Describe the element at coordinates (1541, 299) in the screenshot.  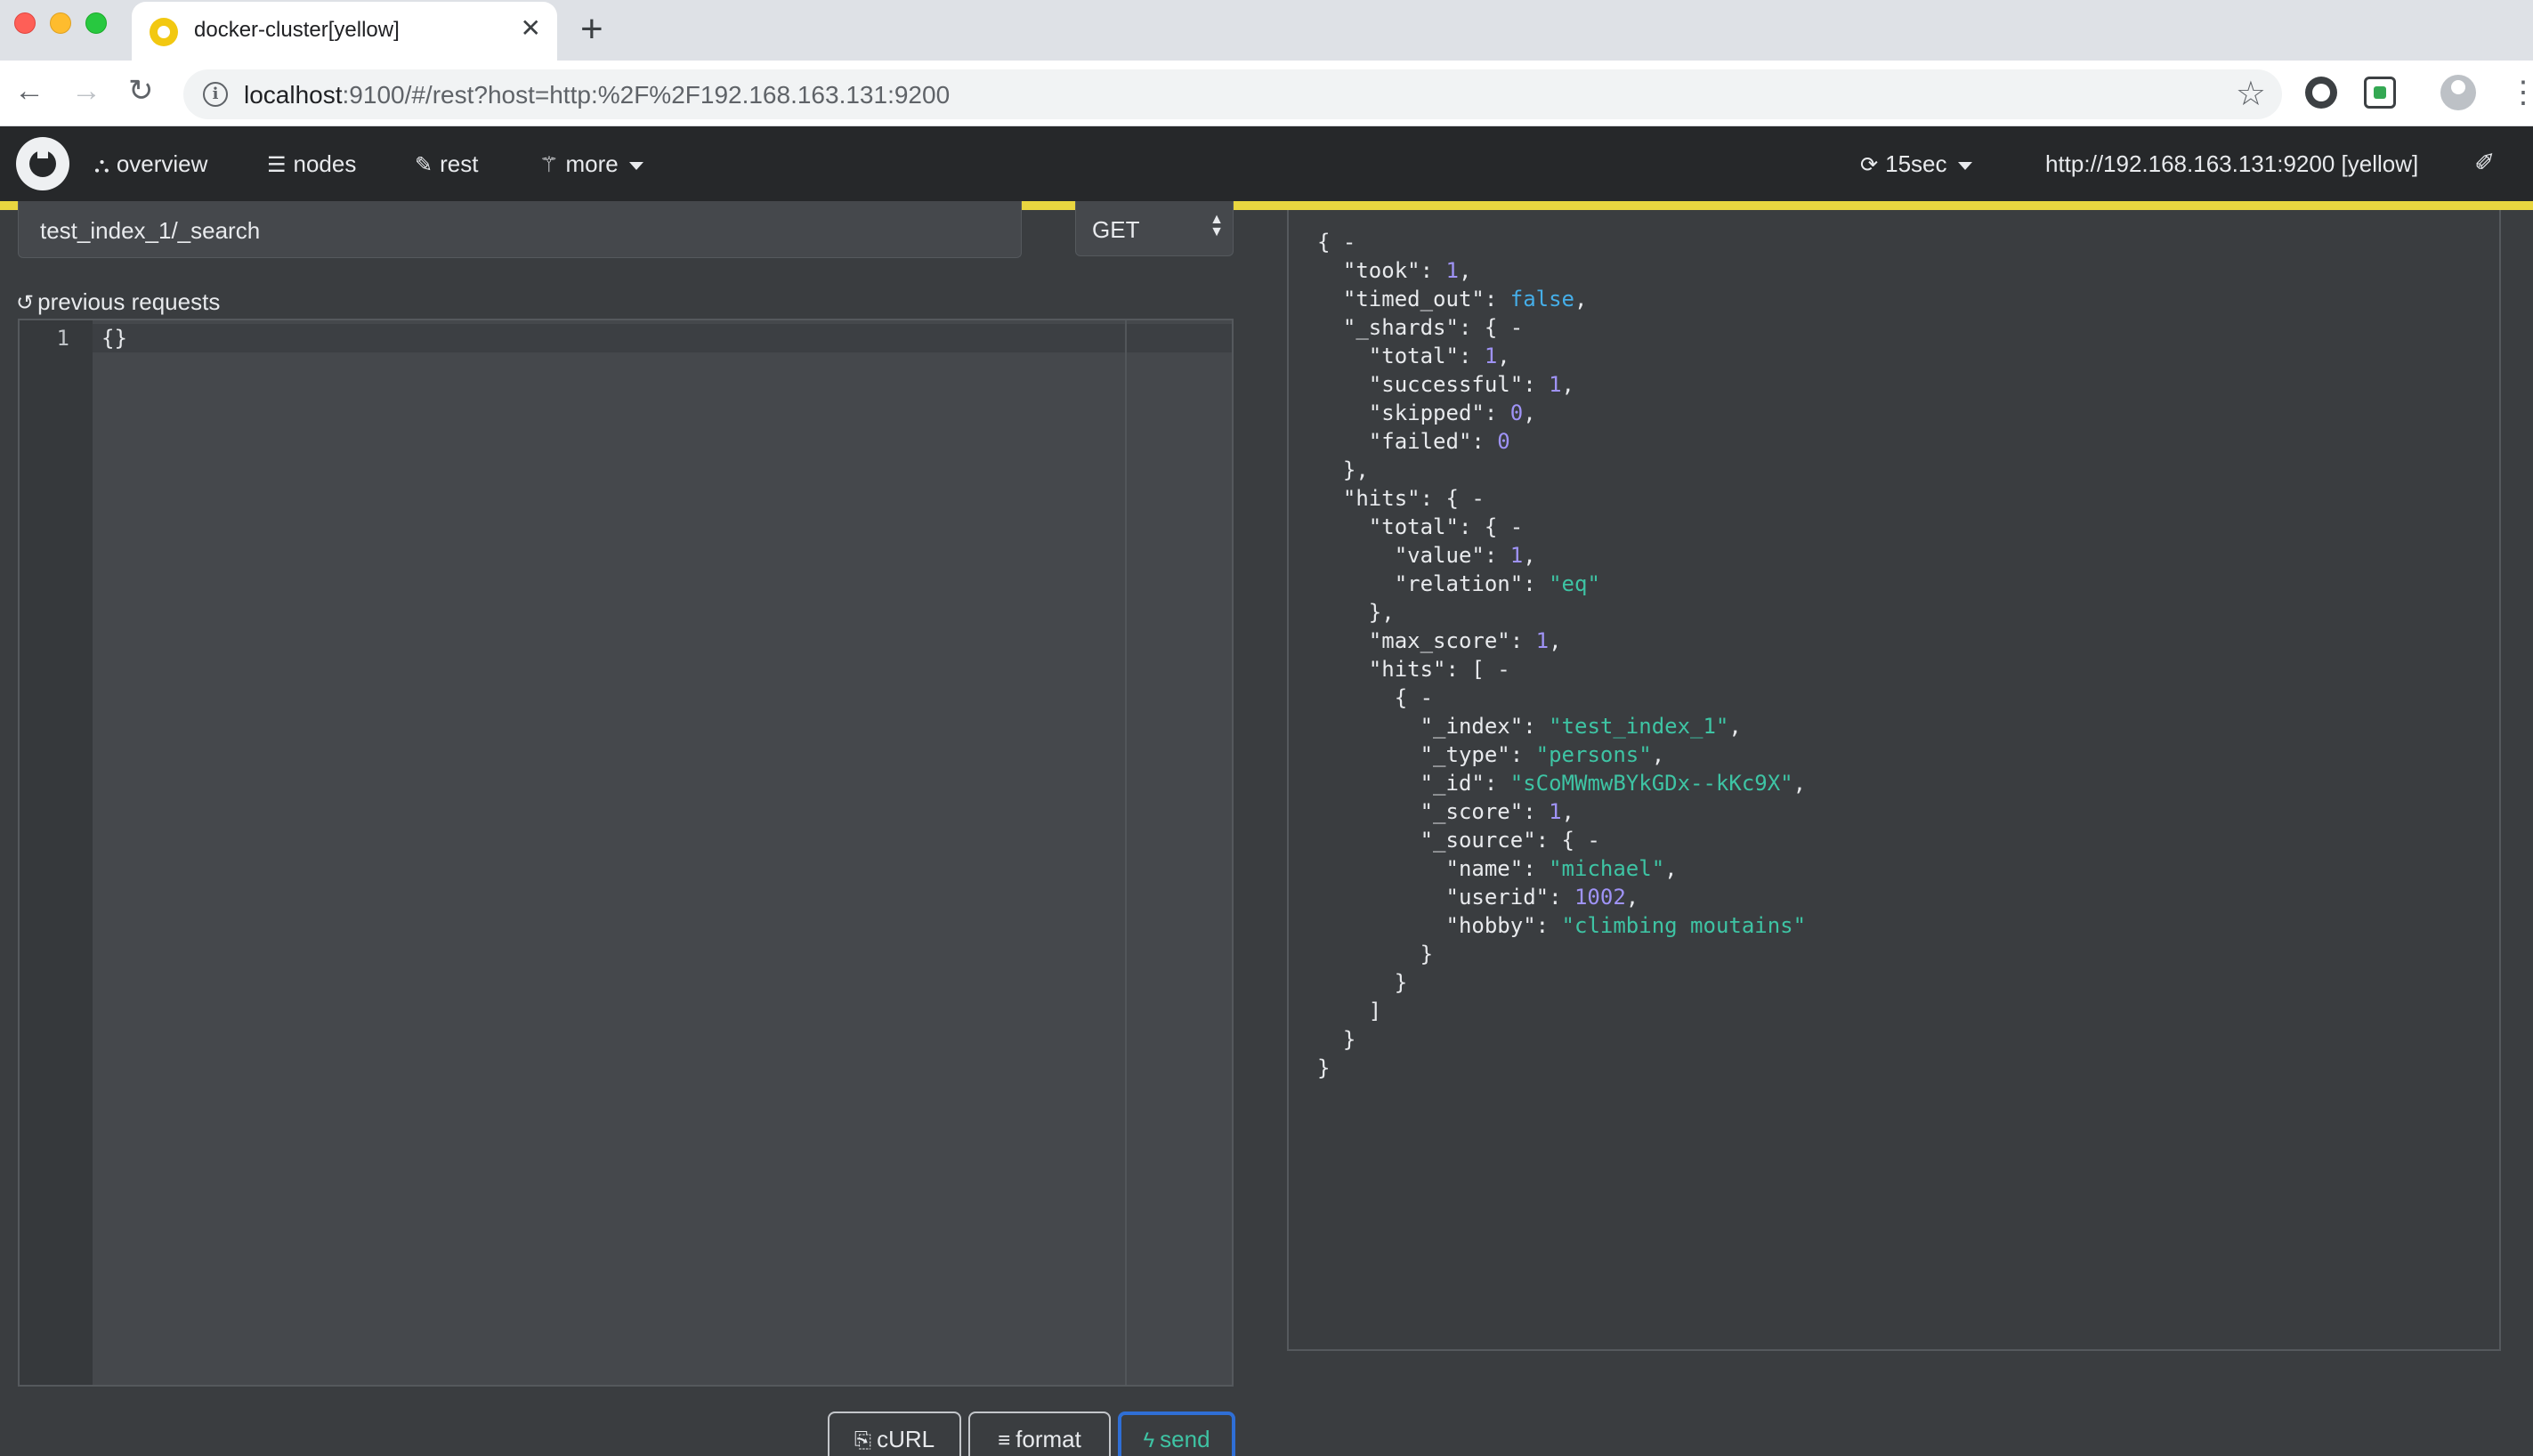
I see `timed-out-value: false` at that location.